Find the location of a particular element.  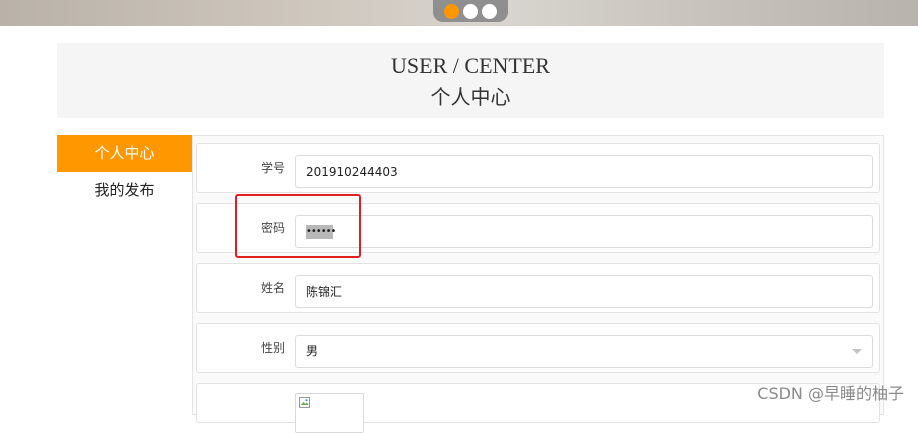

password-label: 密码 is located at coordinates (272, 228).